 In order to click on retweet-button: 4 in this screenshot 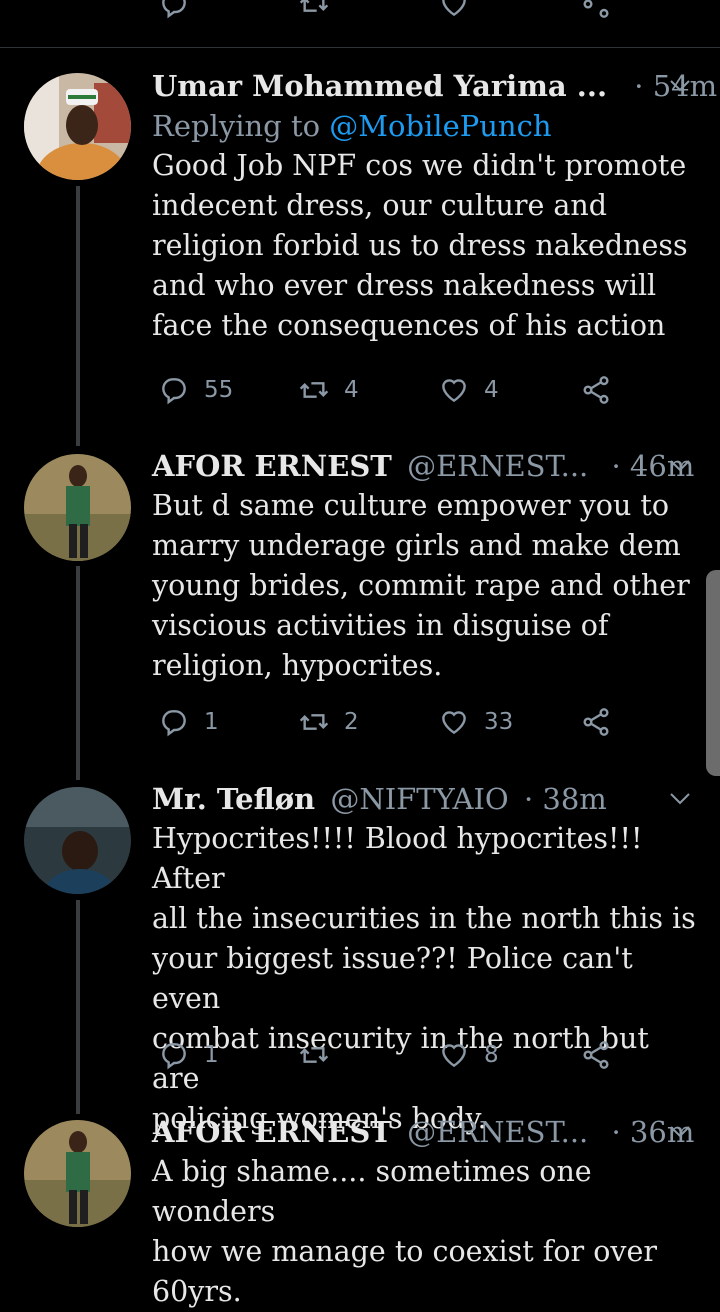, I will do `click(328, 390)`.